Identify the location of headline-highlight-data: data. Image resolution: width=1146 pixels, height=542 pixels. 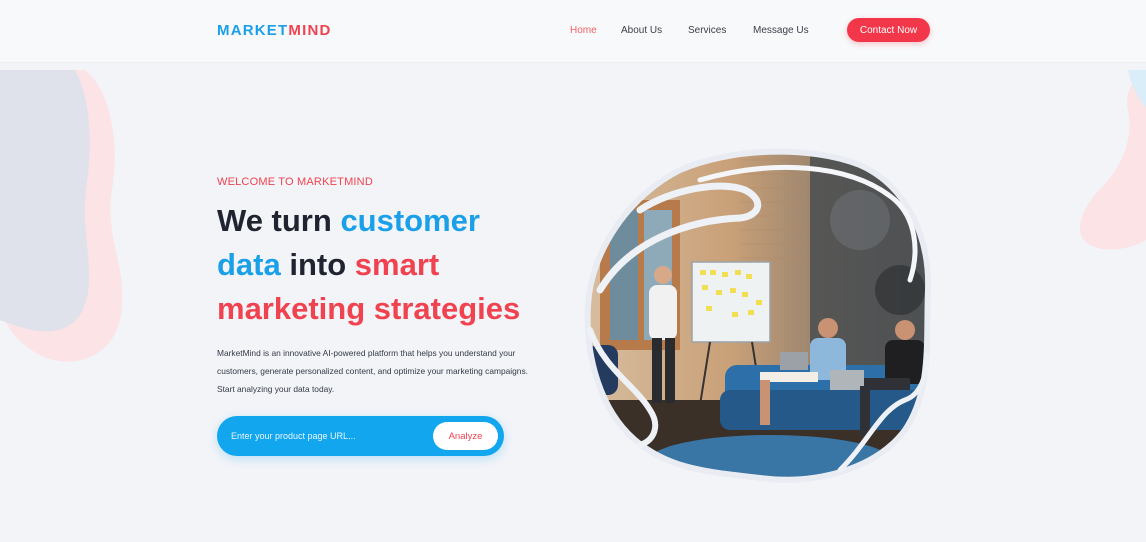
(249, 264).